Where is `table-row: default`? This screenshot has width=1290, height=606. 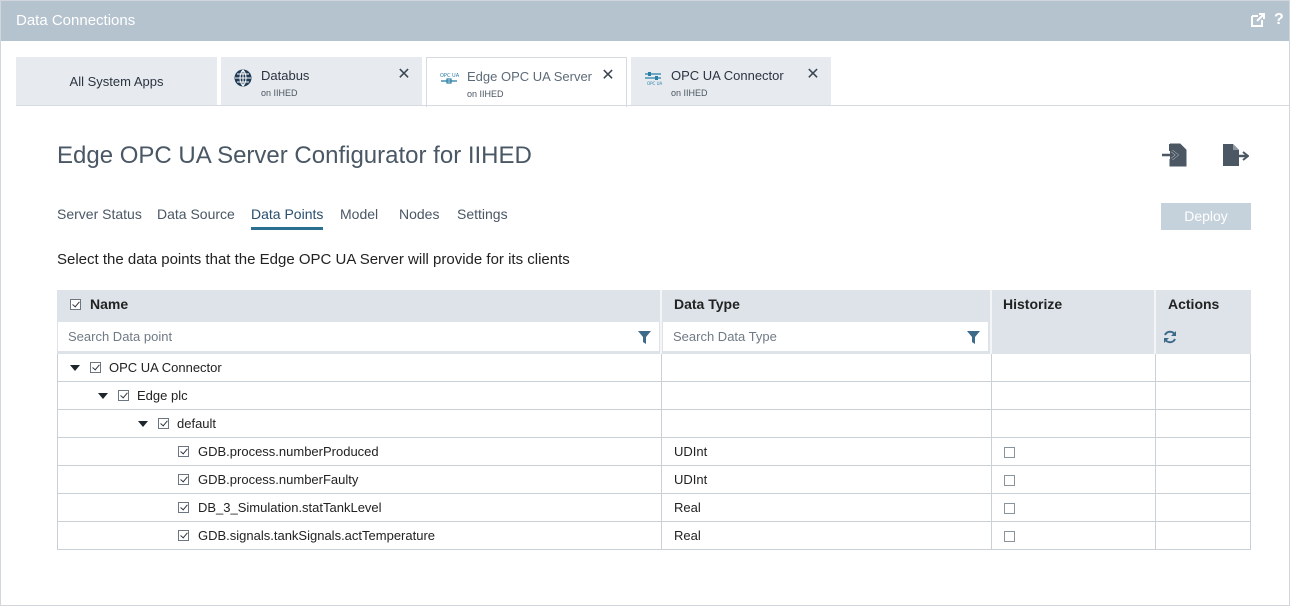
table-row: default is located at coordinates (654, 424).